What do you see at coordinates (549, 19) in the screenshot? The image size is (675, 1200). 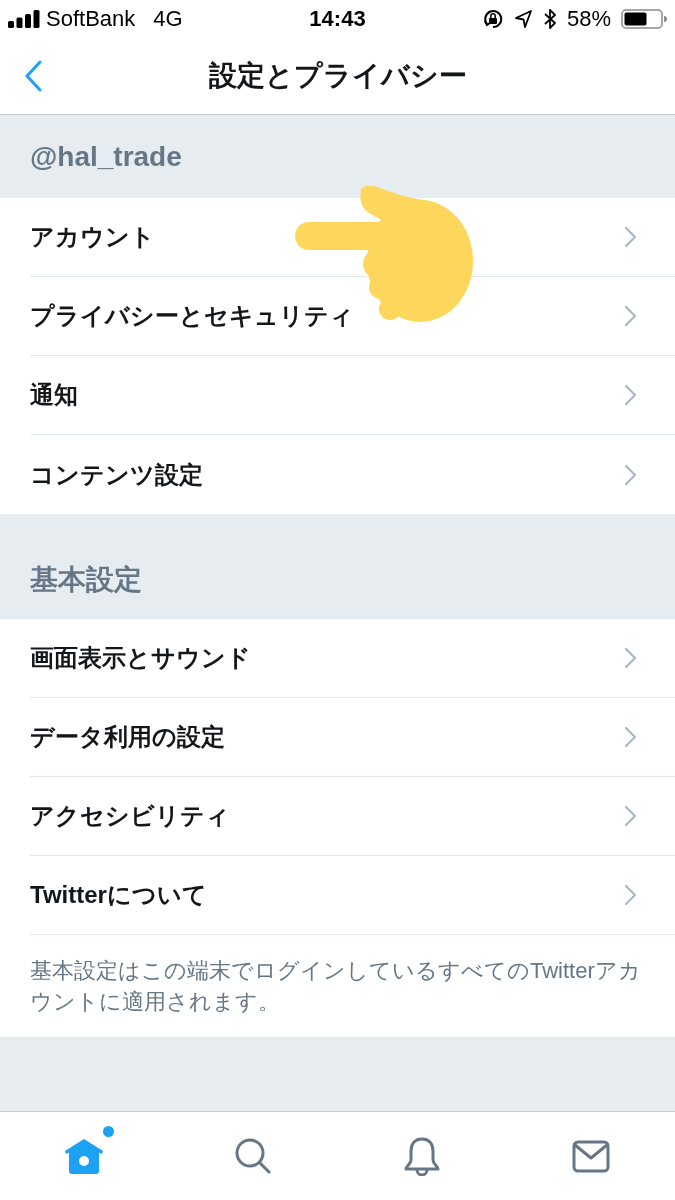 I see `bluetooth-icon` at bounding box center [549, 19].